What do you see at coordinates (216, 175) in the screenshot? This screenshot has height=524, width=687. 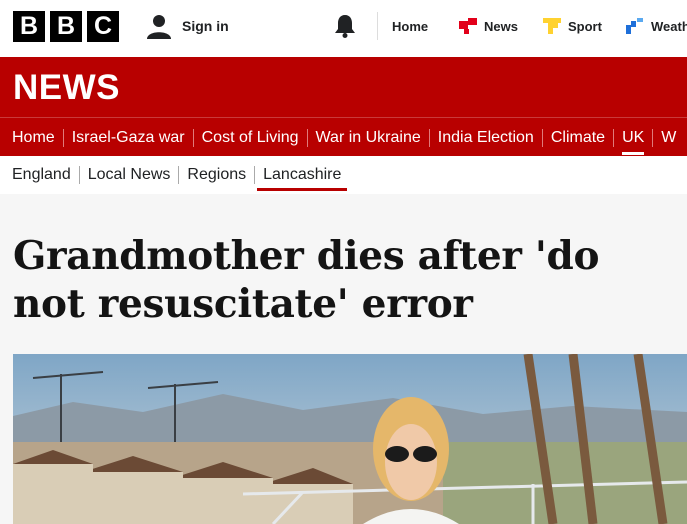 I see `secondary-nav-item-regions: Regions` at bounding box center [216, 175].